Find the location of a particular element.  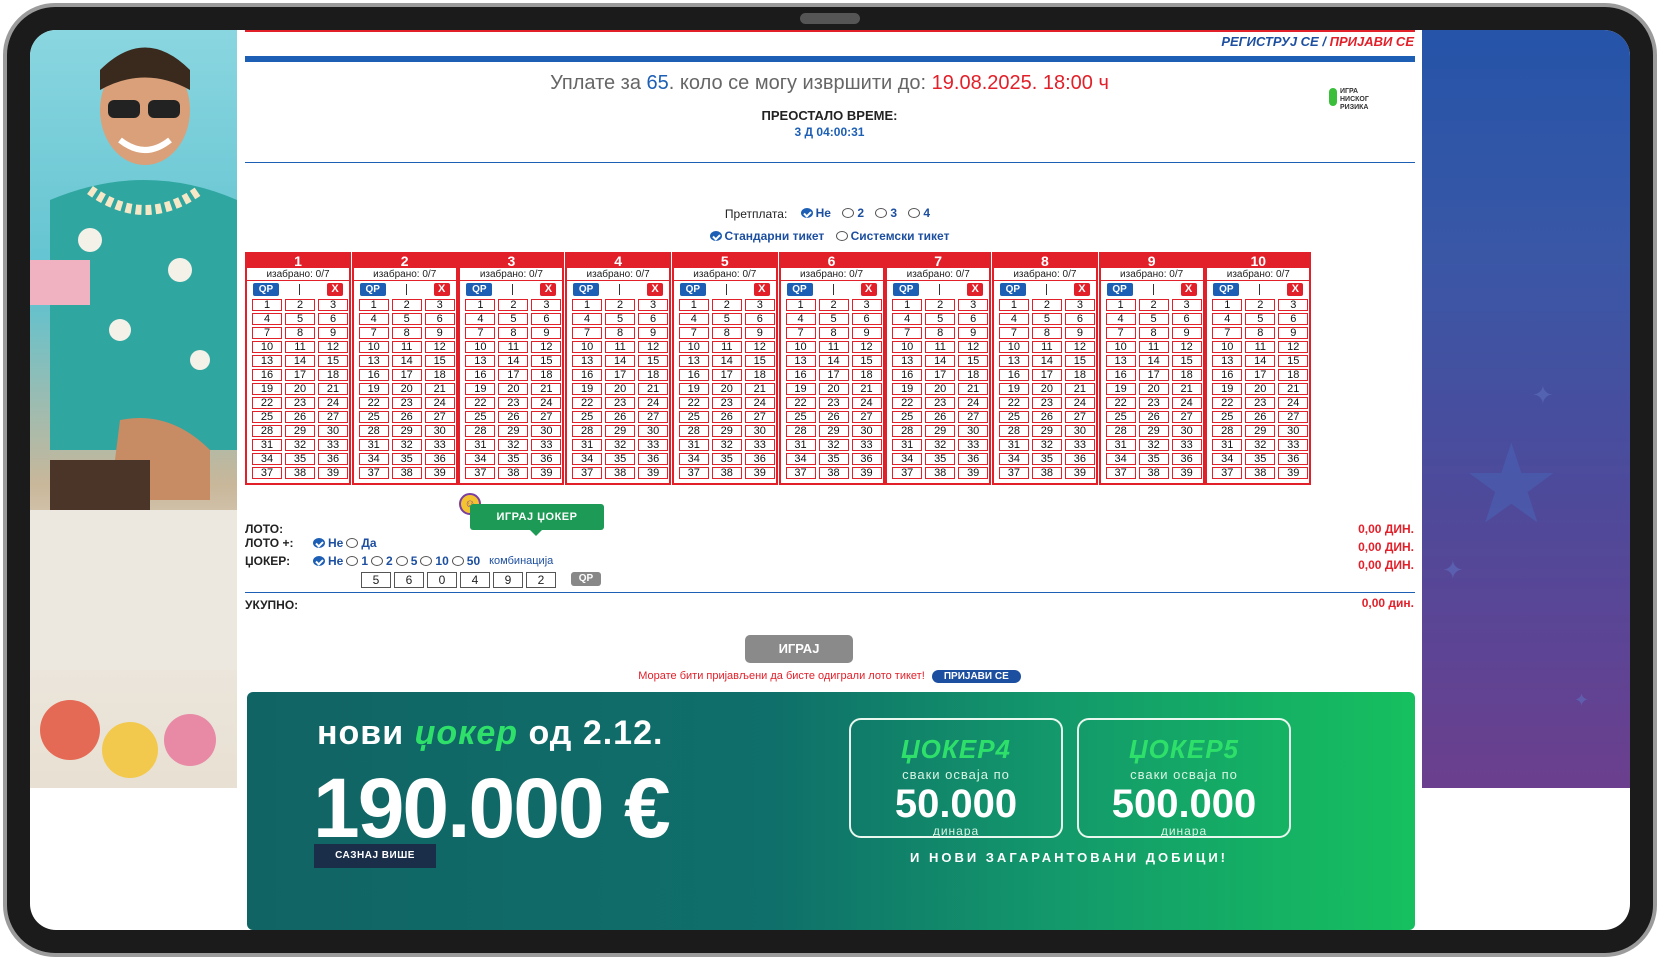

play-joker-button: ИГРАЈ ЏОКЕР is located at coordinates (537, 520).